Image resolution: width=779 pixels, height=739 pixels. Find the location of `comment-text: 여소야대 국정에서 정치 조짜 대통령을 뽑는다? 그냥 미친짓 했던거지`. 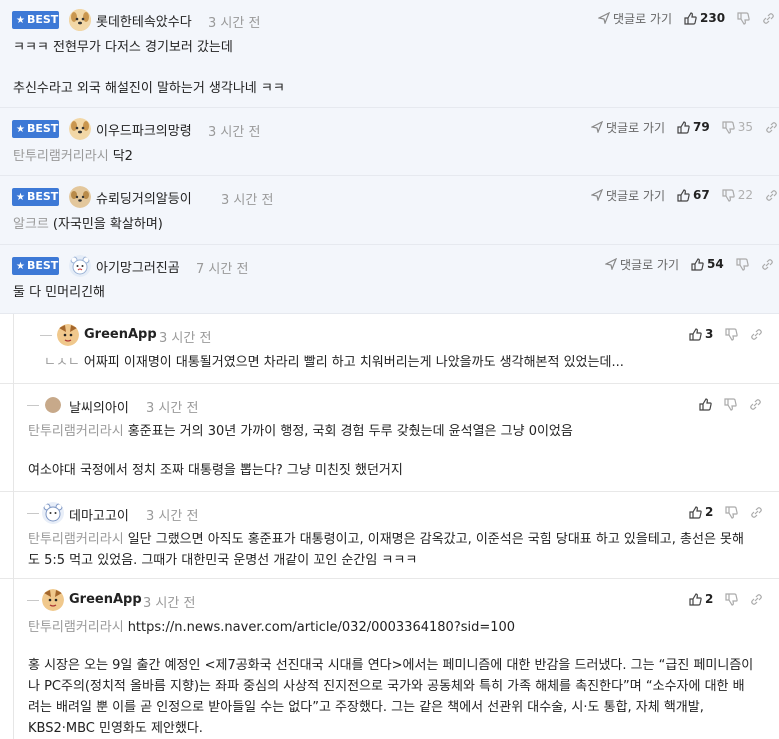

comment-text: 여소야대 국정에서 정치 조짜 대통령을 뽑는다? 그냥 미친짓 했던거지 is located at coordinates (215, 470).